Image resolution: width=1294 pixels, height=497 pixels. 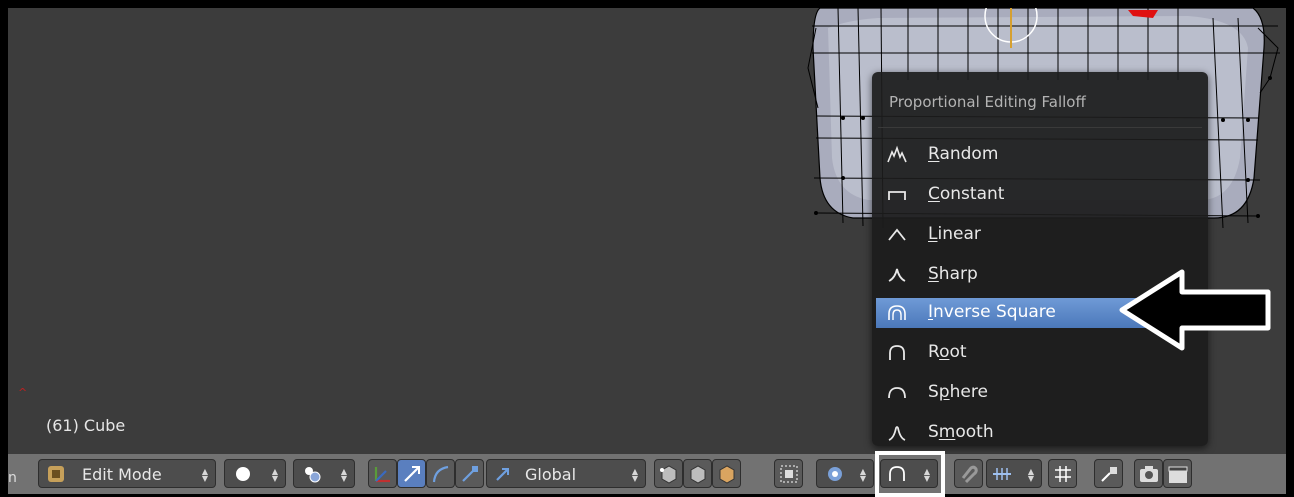 I want to click on random-falloff-icon, so click(x=897, y=154).